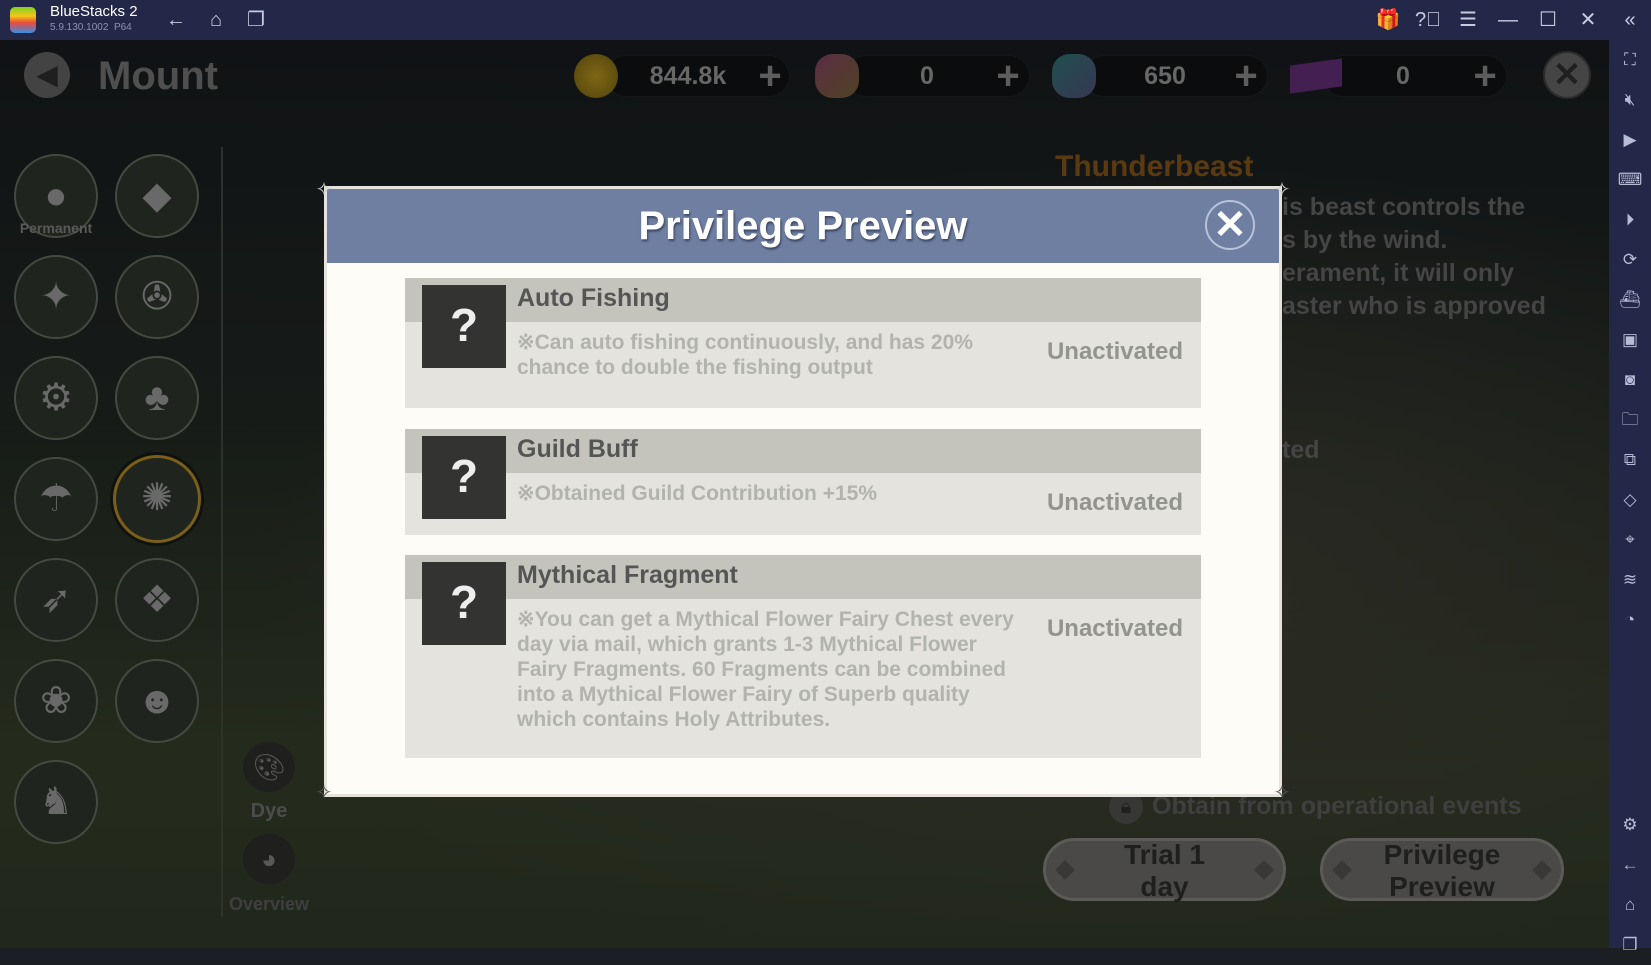 The image size is (1651, 965). Describe the element at coordinates (1548, 20) in the screenshot. I see `maximize-icon: ☐` at that location.